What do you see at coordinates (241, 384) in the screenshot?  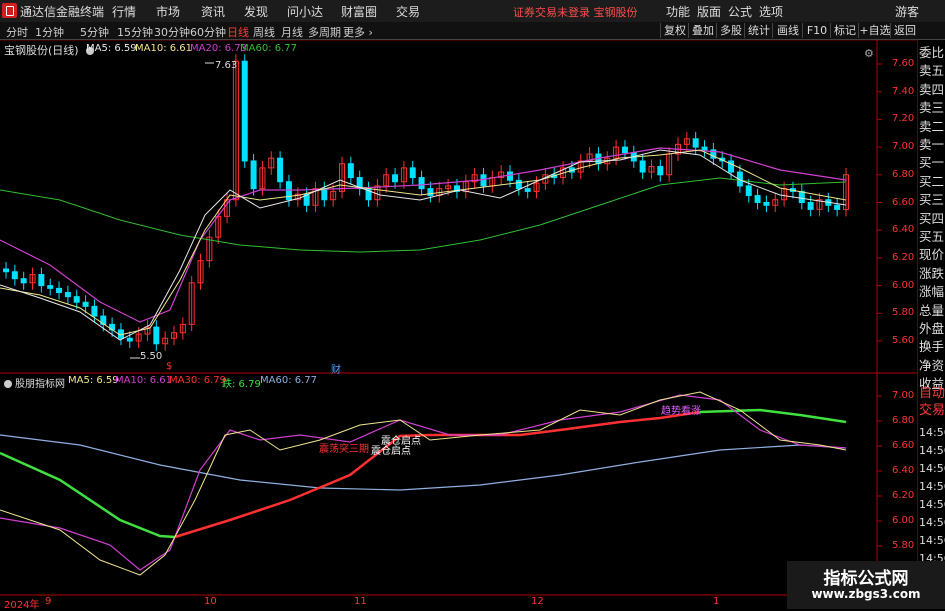 I see `ind-legend-fall: 跌: 6.79` at bounding box center [241, 384].